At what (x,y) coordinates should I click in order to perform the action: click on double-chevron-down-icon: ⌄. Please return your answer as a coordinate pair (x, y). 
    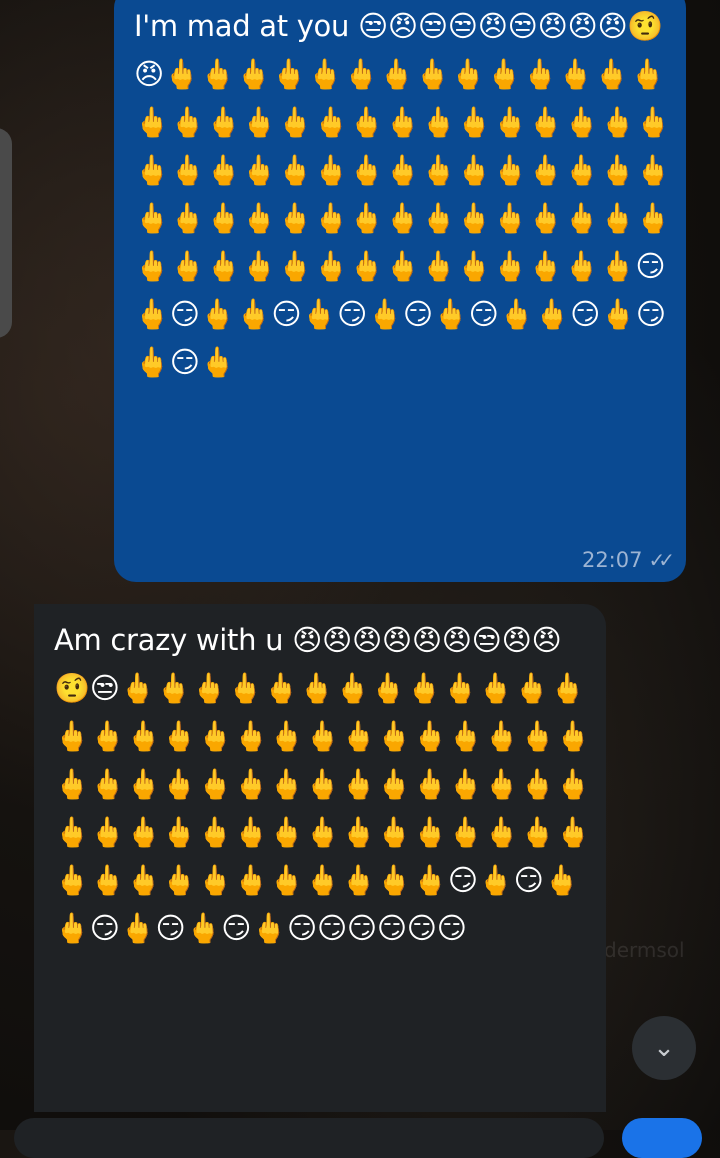
    Looking at the image, I should click on (664, 1048).